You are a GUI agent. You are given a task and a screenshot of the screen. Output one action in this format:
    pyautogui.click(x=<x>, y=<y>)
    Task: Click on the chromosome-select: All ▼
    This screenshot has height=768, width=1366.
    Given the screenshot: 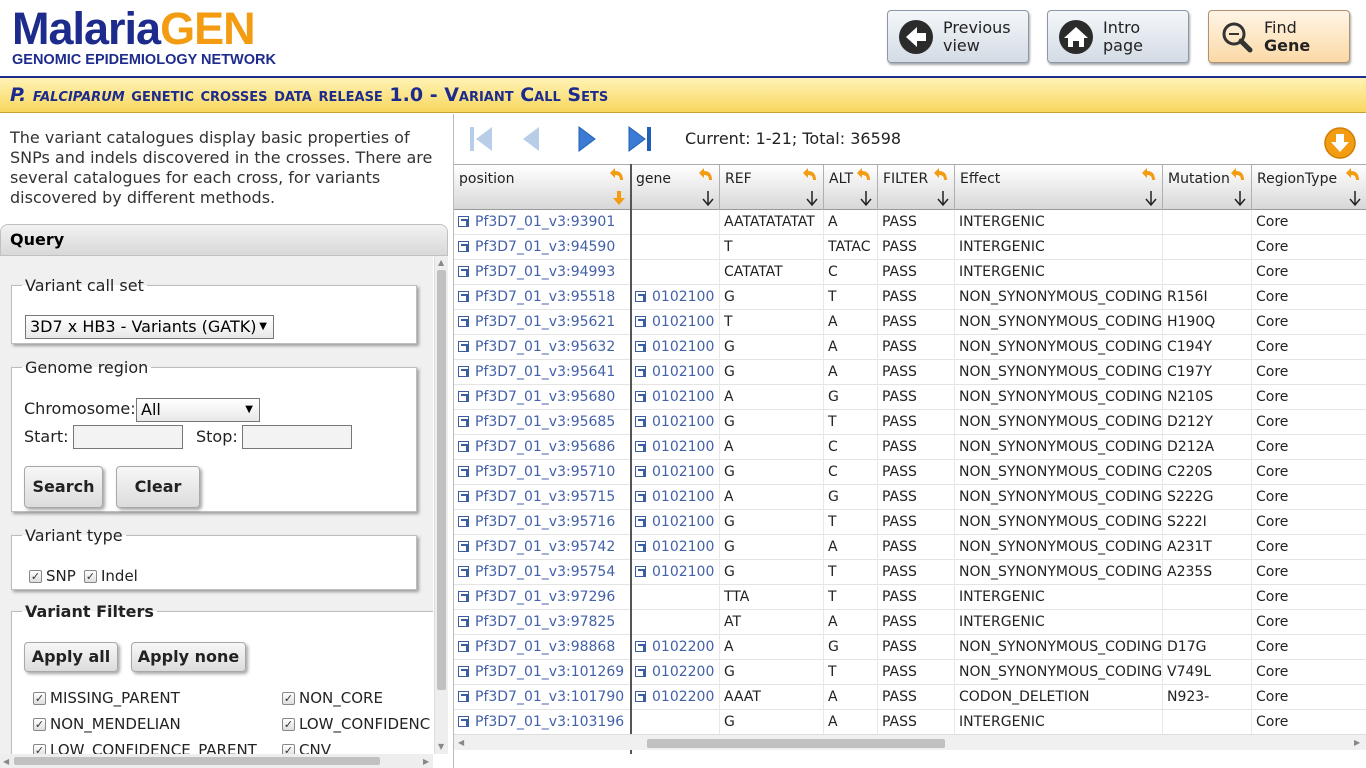 What is the action you would take?
    pyautogui.click(x=198, y=410)
    